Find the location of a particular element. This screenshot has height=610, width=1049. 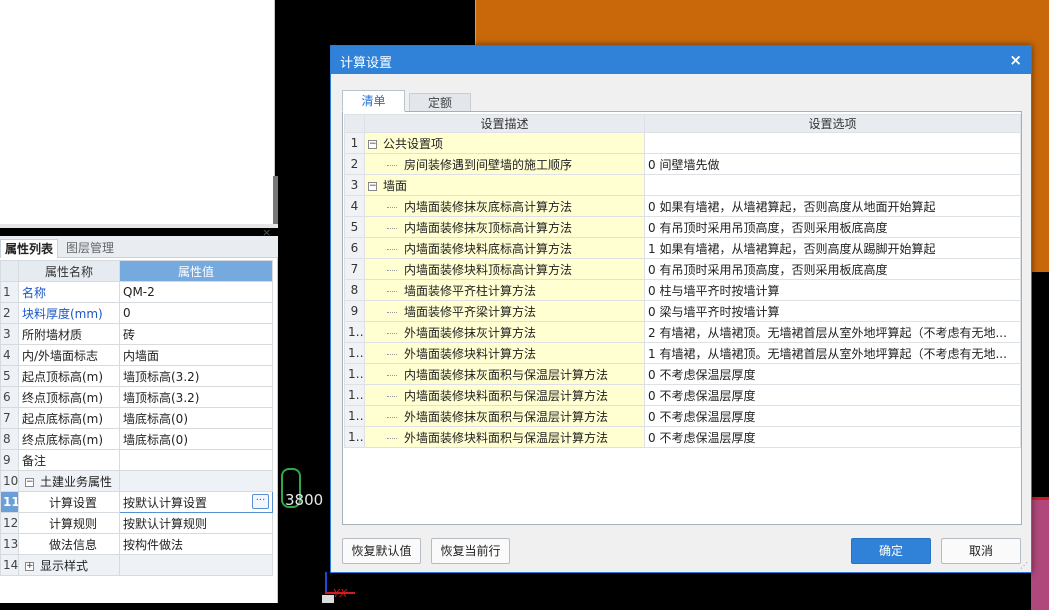

settings-row: 2 房间装修遇到间壁墙的施工顺序 0 间壁墙先做 is located at coordinates (682, 164).